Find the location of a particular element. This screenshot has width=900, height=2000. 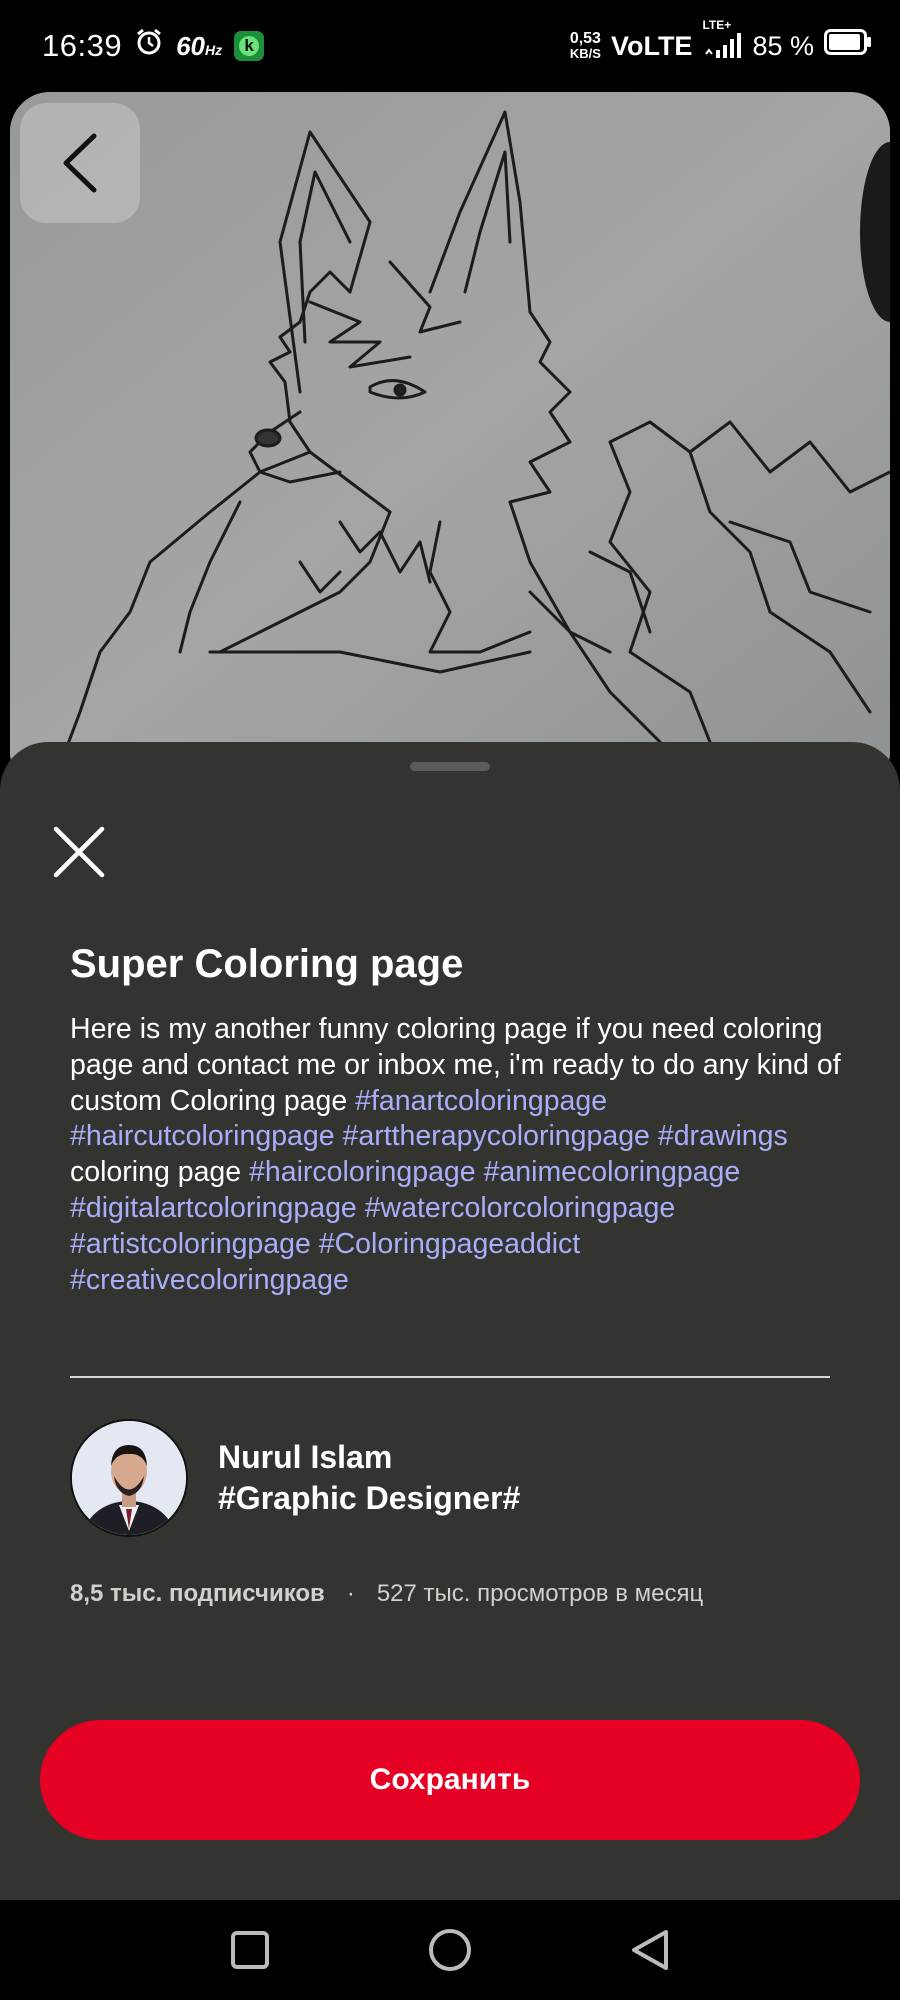

description-text: coloring page is located at coordinates (160, 1172).